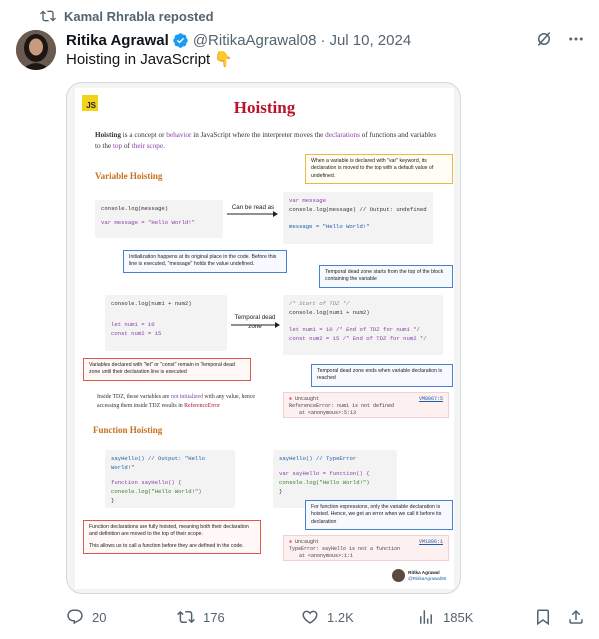  I want to click on repost-button: 176, so click(201, 617).